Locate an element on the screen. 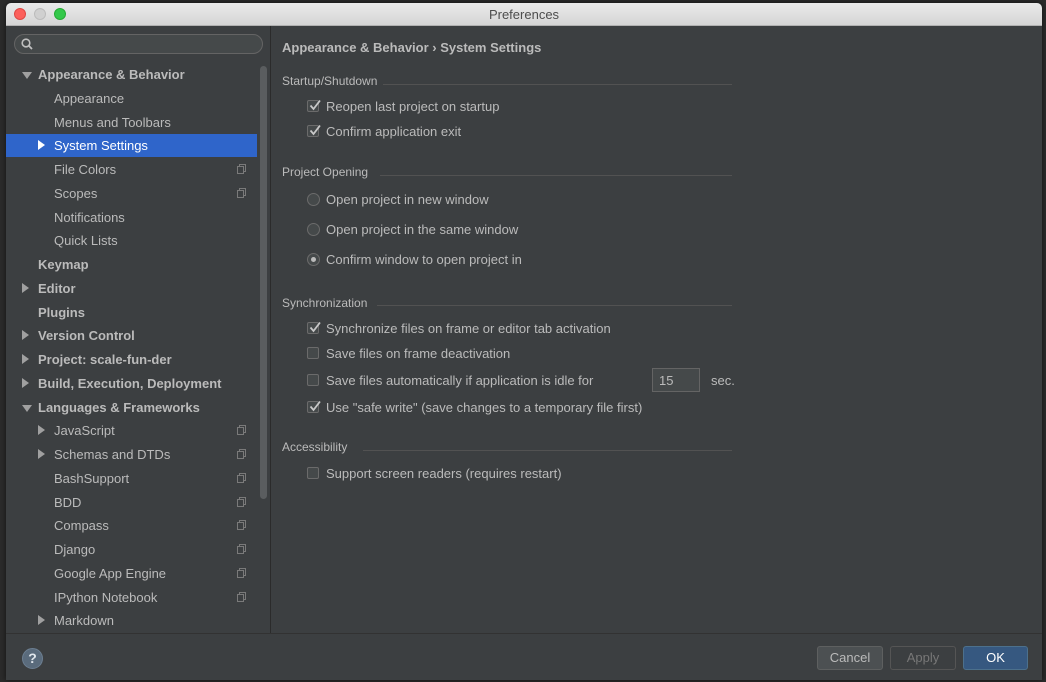 This screenshot has width=1046, height=682. sidebar-item: Google App Engine is located at coordinates (131, 573).